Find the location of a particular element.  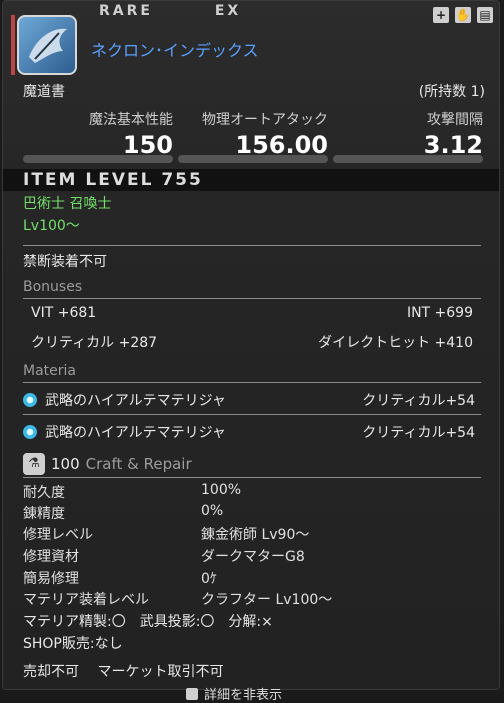

craft-value: ダークマターG8 is located at coordinates (253, 557).